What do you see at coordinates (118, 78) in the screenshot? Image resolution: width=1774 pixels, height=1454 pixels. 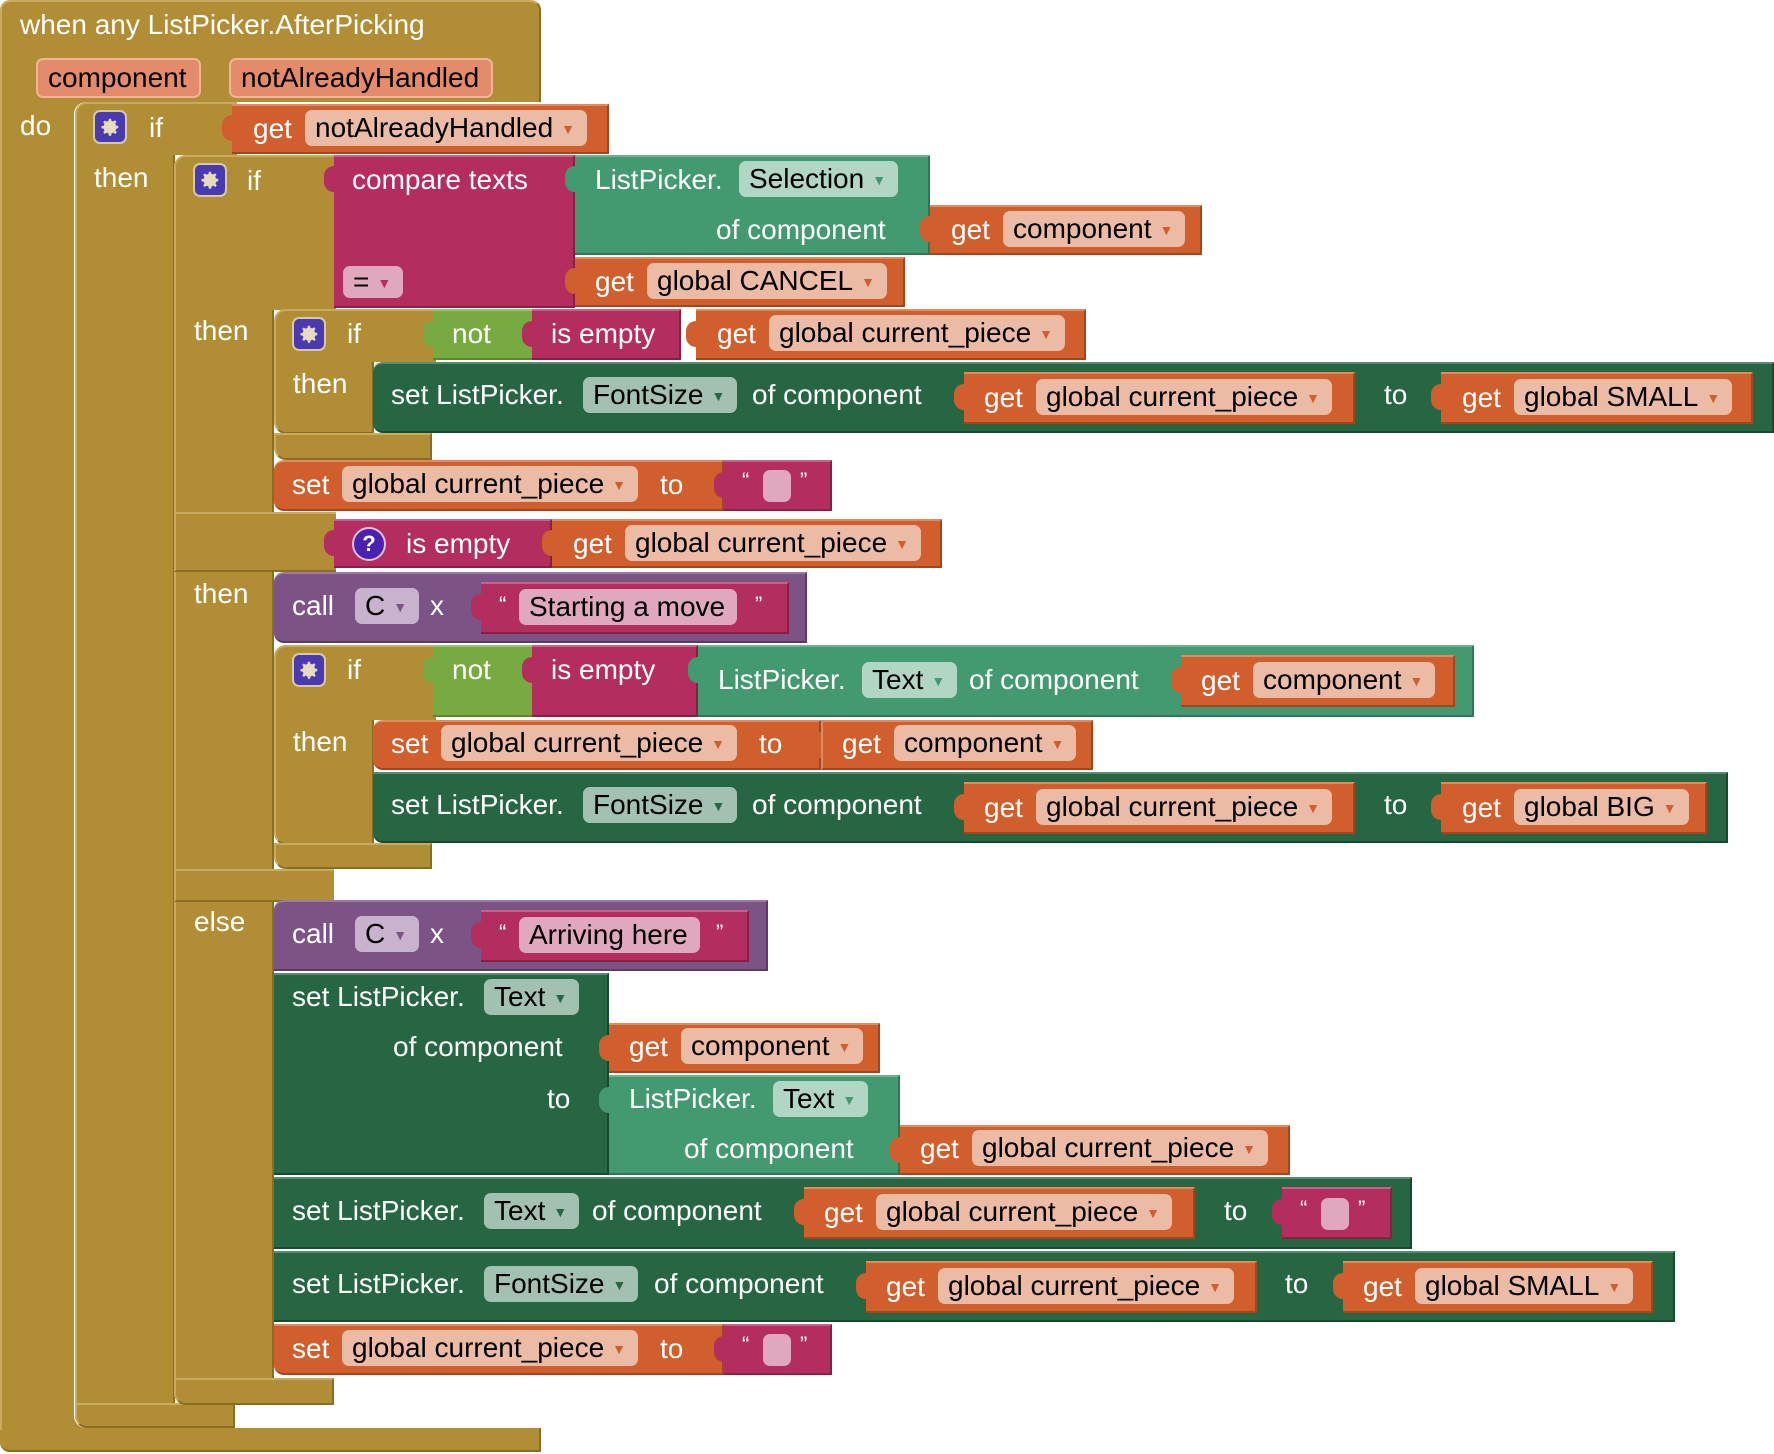 I see `param-component: component` at bounding box center [118, 78].